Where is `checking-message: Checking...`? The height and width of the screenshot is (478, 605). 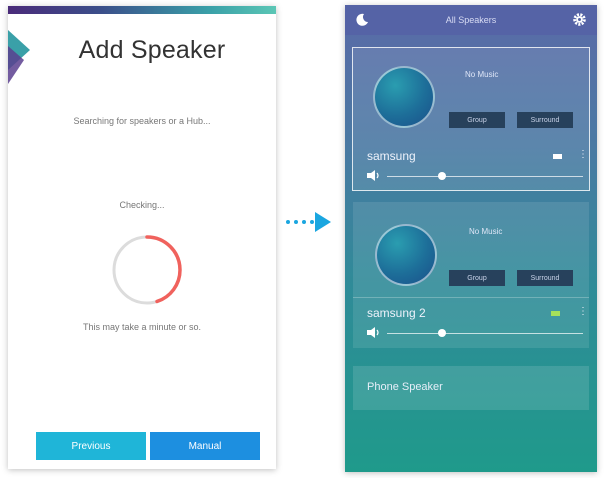 checking-message: Checking... is located at coordinates (142, 205).